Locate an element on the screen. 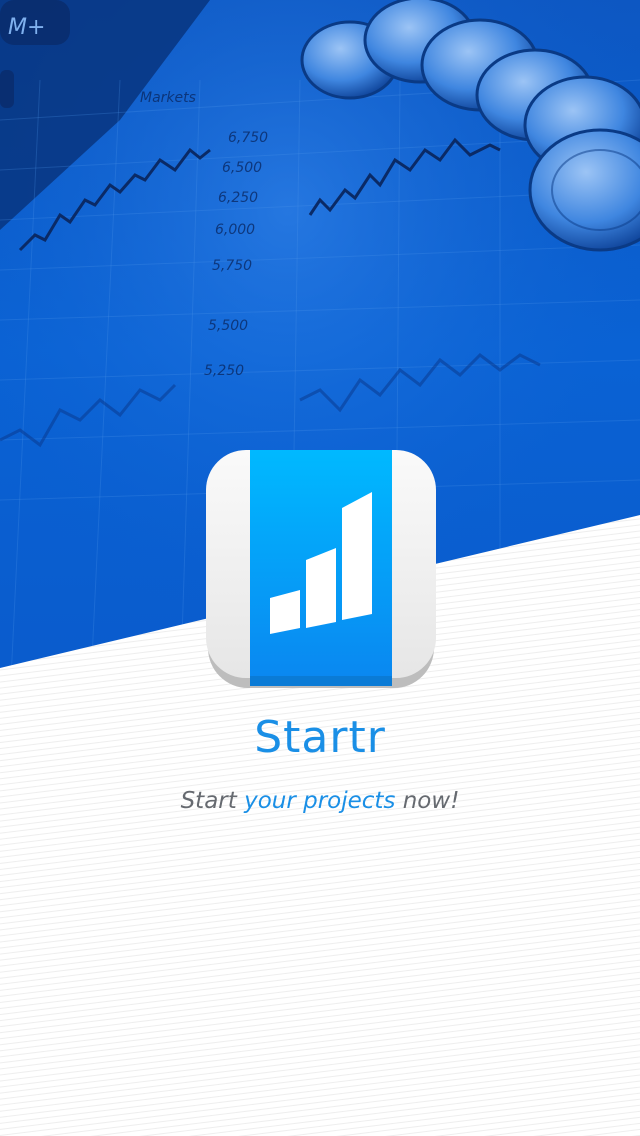  tagline: Start your projects now! is located at coordinates (320, 801).